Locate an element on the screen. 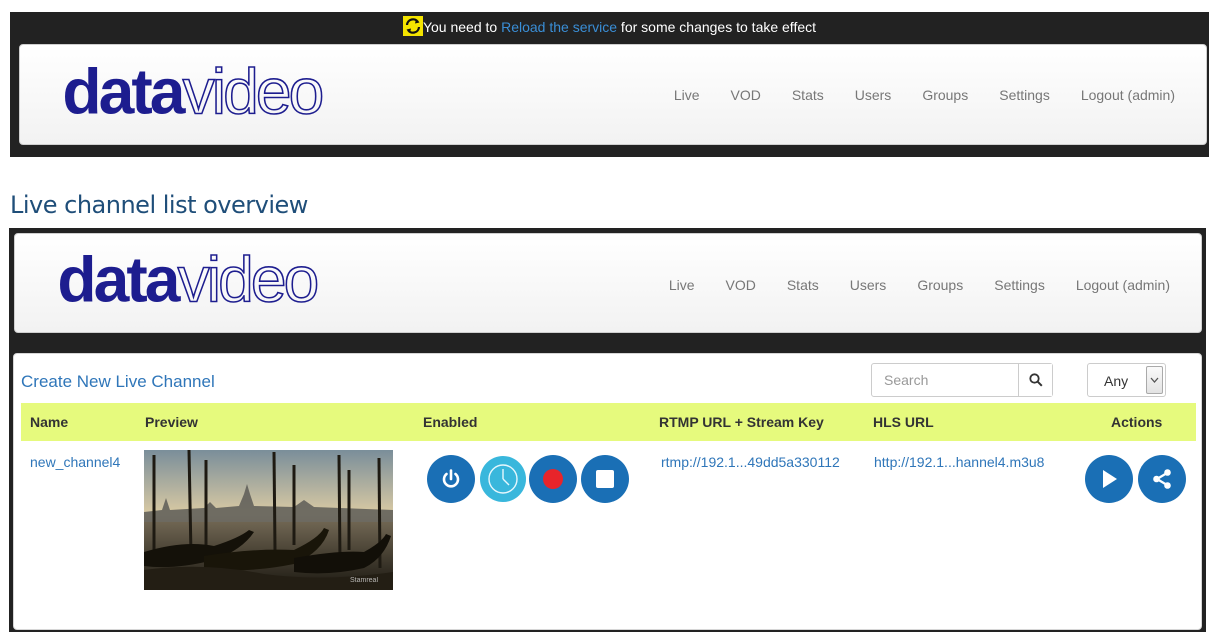  record-button is located at coordinates (553, 479).